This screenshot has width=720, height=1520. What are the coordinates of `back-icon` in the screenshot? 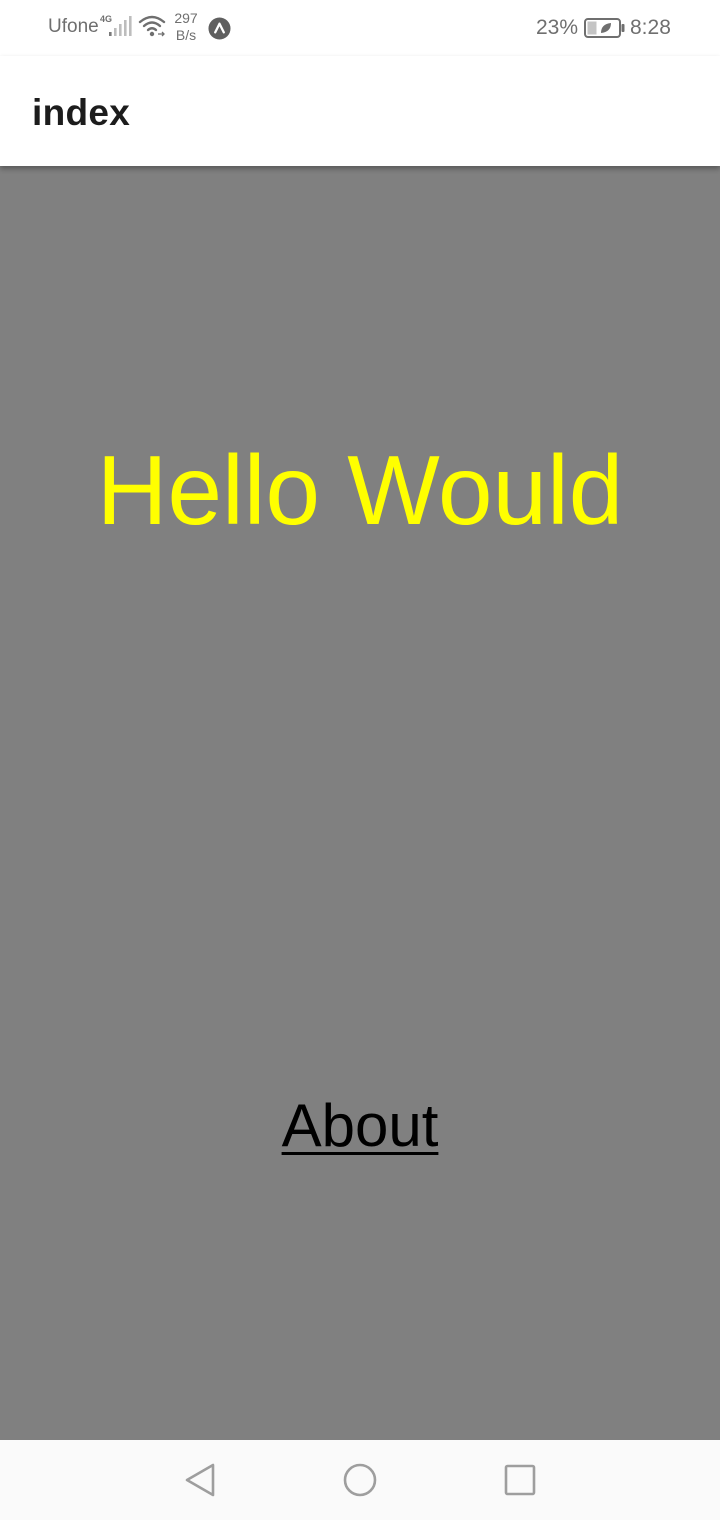 It's located at (200, 1480).